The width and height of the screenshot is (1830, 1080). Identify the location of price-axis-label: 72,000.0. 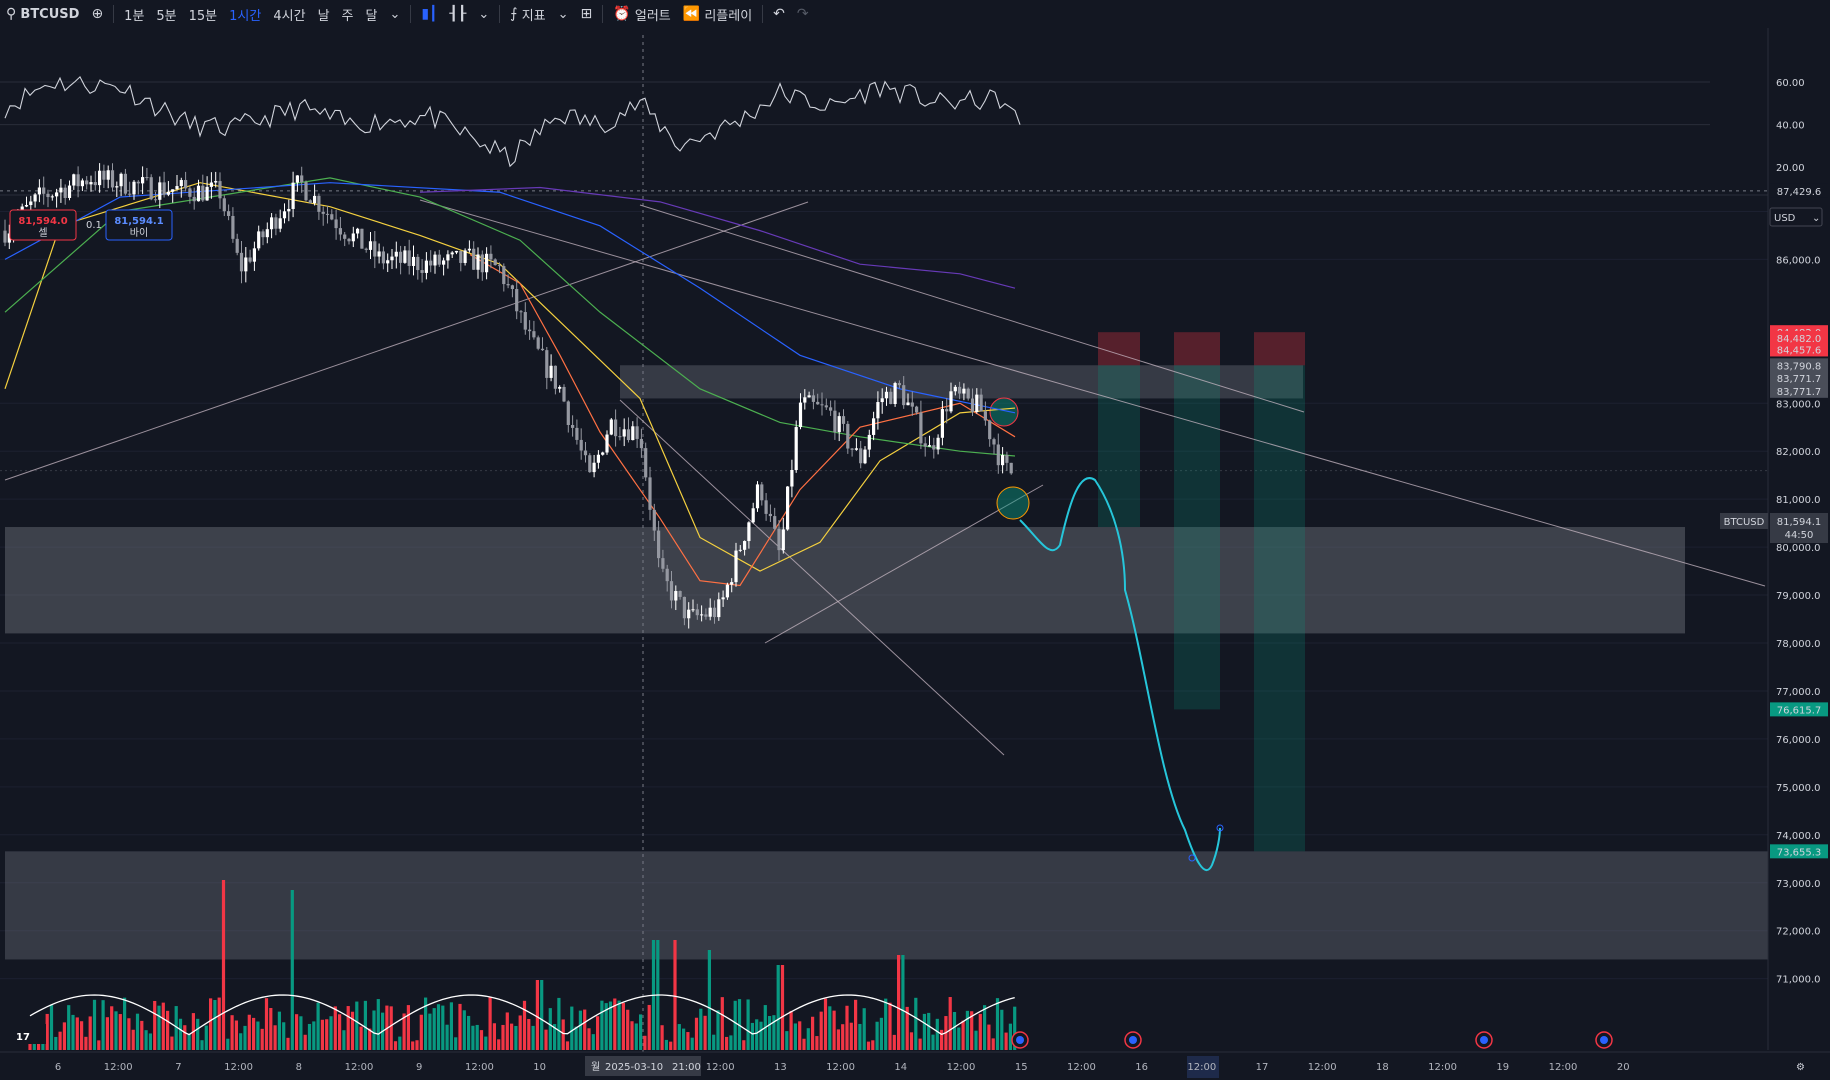
(1798, 932).